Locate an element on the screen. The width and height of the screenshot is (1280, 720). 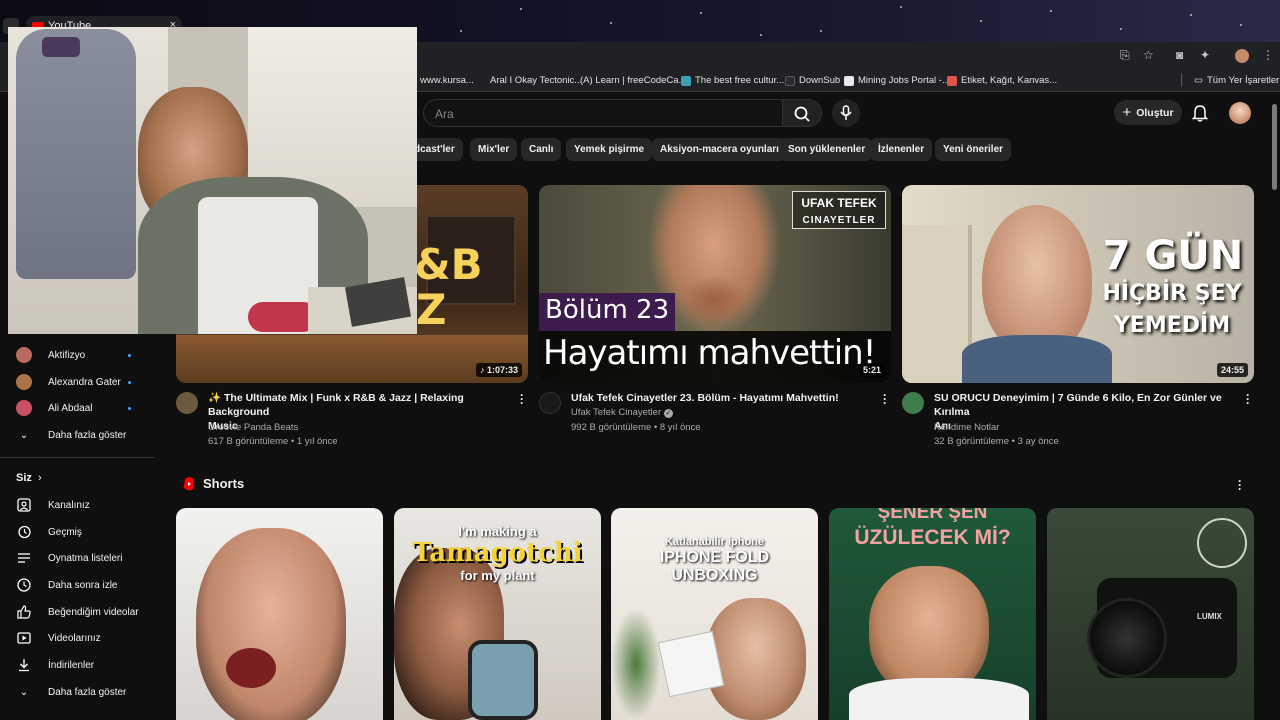
short-caption: I'm making a is located at coordinates (497, 531).